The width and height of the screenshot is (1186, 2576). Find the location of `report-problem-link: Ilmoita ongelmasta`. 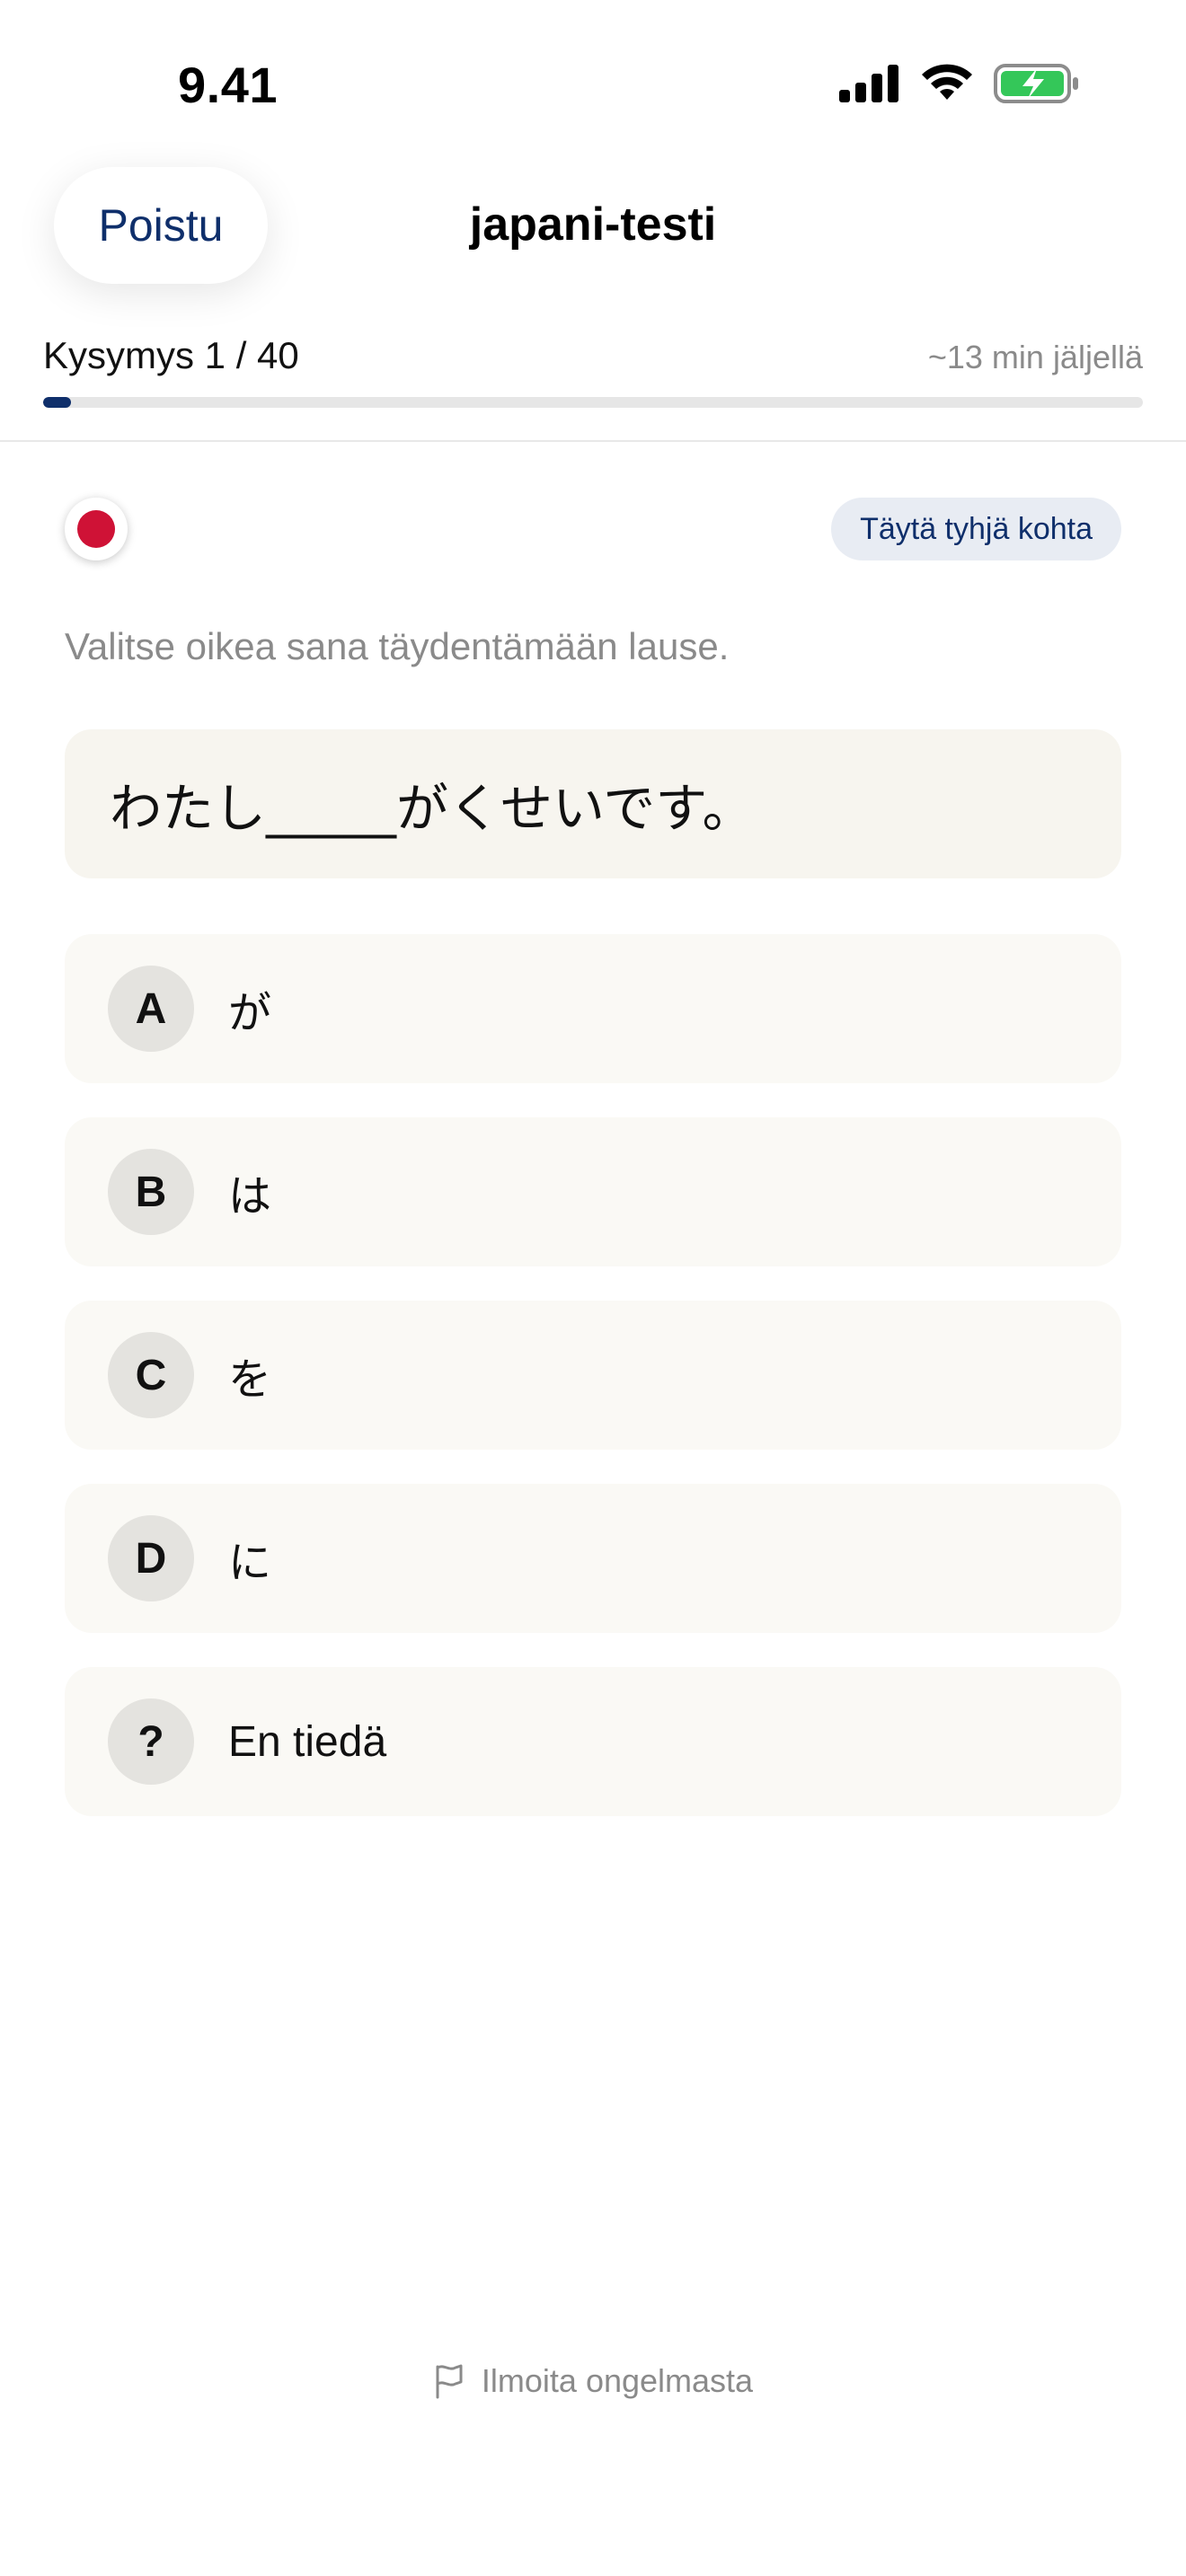

report-problem-link: Ilmoita ongelmasta is located at coordinates (593, 2381).